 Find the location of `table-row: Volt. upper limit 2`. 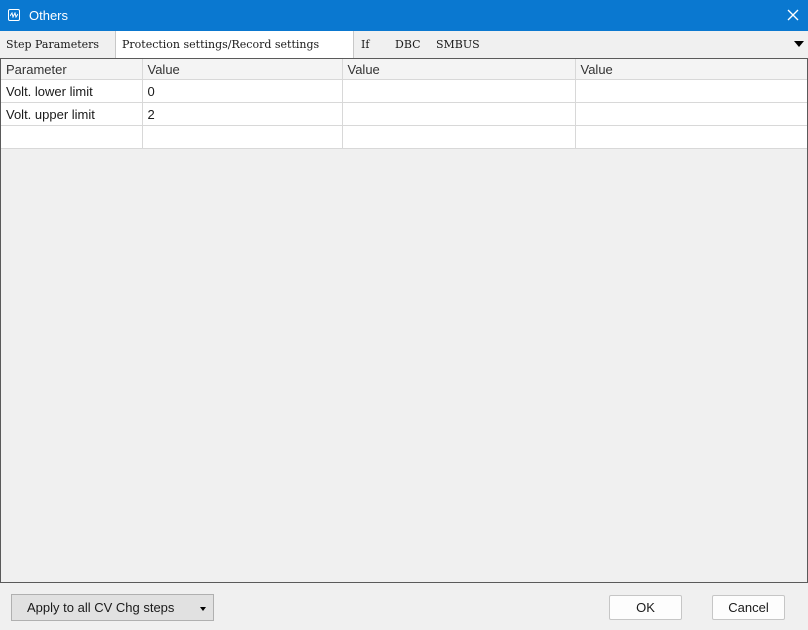

table-row: Volt. upper limit 2 is located at coordinates (404, 114).